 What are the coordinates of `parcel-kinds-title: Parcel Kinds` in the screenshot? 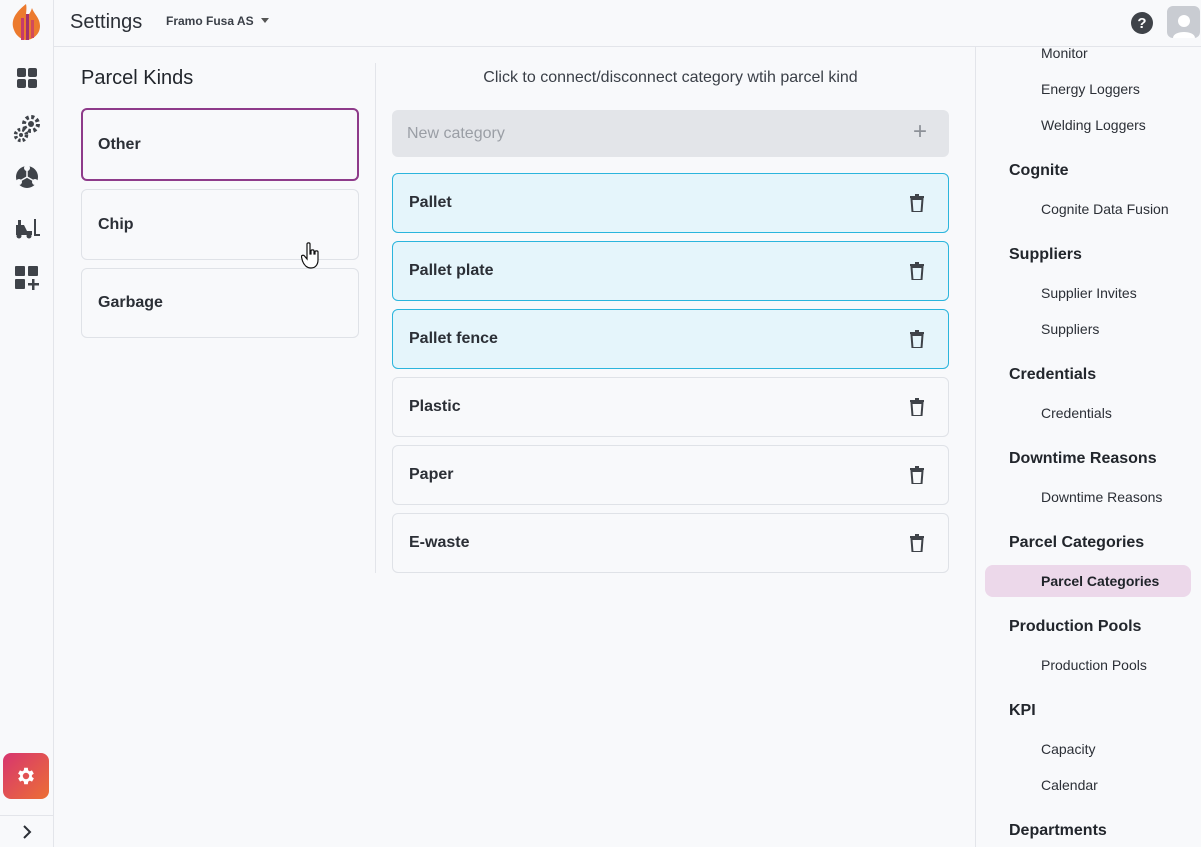 It's located at (137, 78).